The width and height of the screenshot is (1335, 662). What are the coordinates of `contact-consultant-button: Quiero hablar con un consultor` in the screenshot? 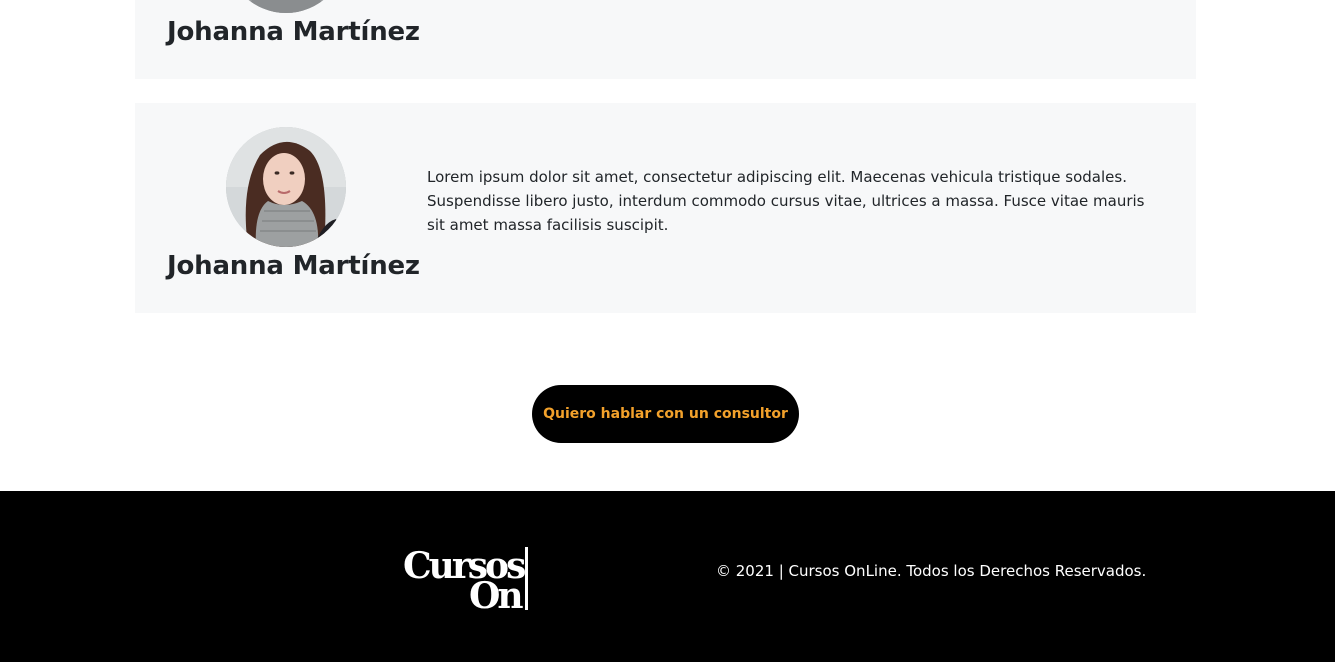 It's located at (665, 414).